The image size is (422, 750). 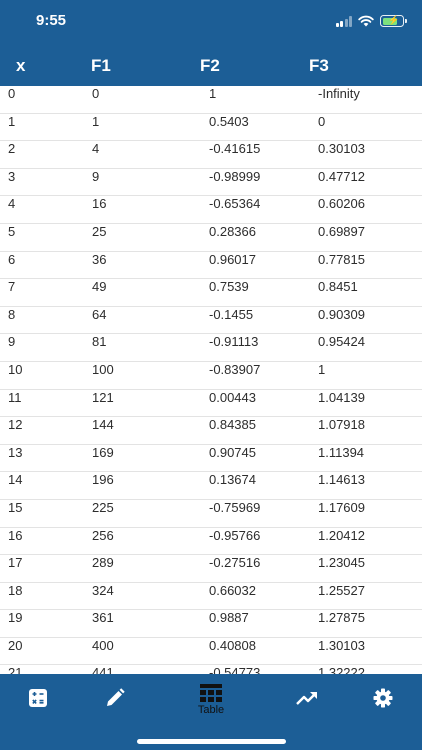 I want to click on calculator-icon, so click(x=38, y=698).